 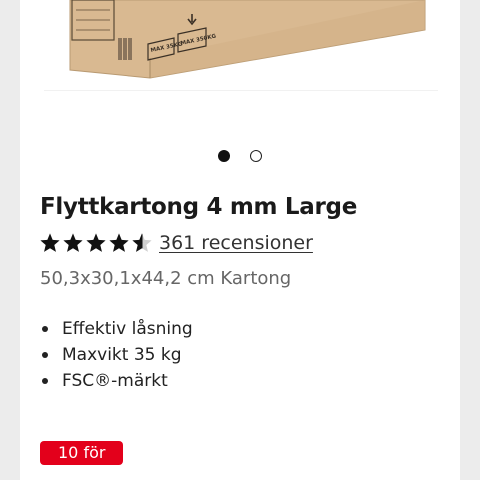 What do you see at coordinates (240, 156) in the screenshot?
I see `carousel-dots` at bounding box center [240, 156].